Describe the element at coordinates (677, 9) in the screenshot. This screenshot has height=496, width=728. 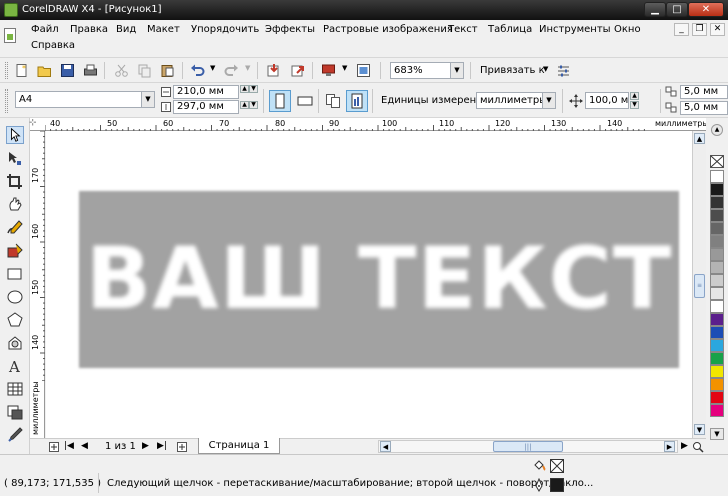
I see `maximize-button: □` at that location.